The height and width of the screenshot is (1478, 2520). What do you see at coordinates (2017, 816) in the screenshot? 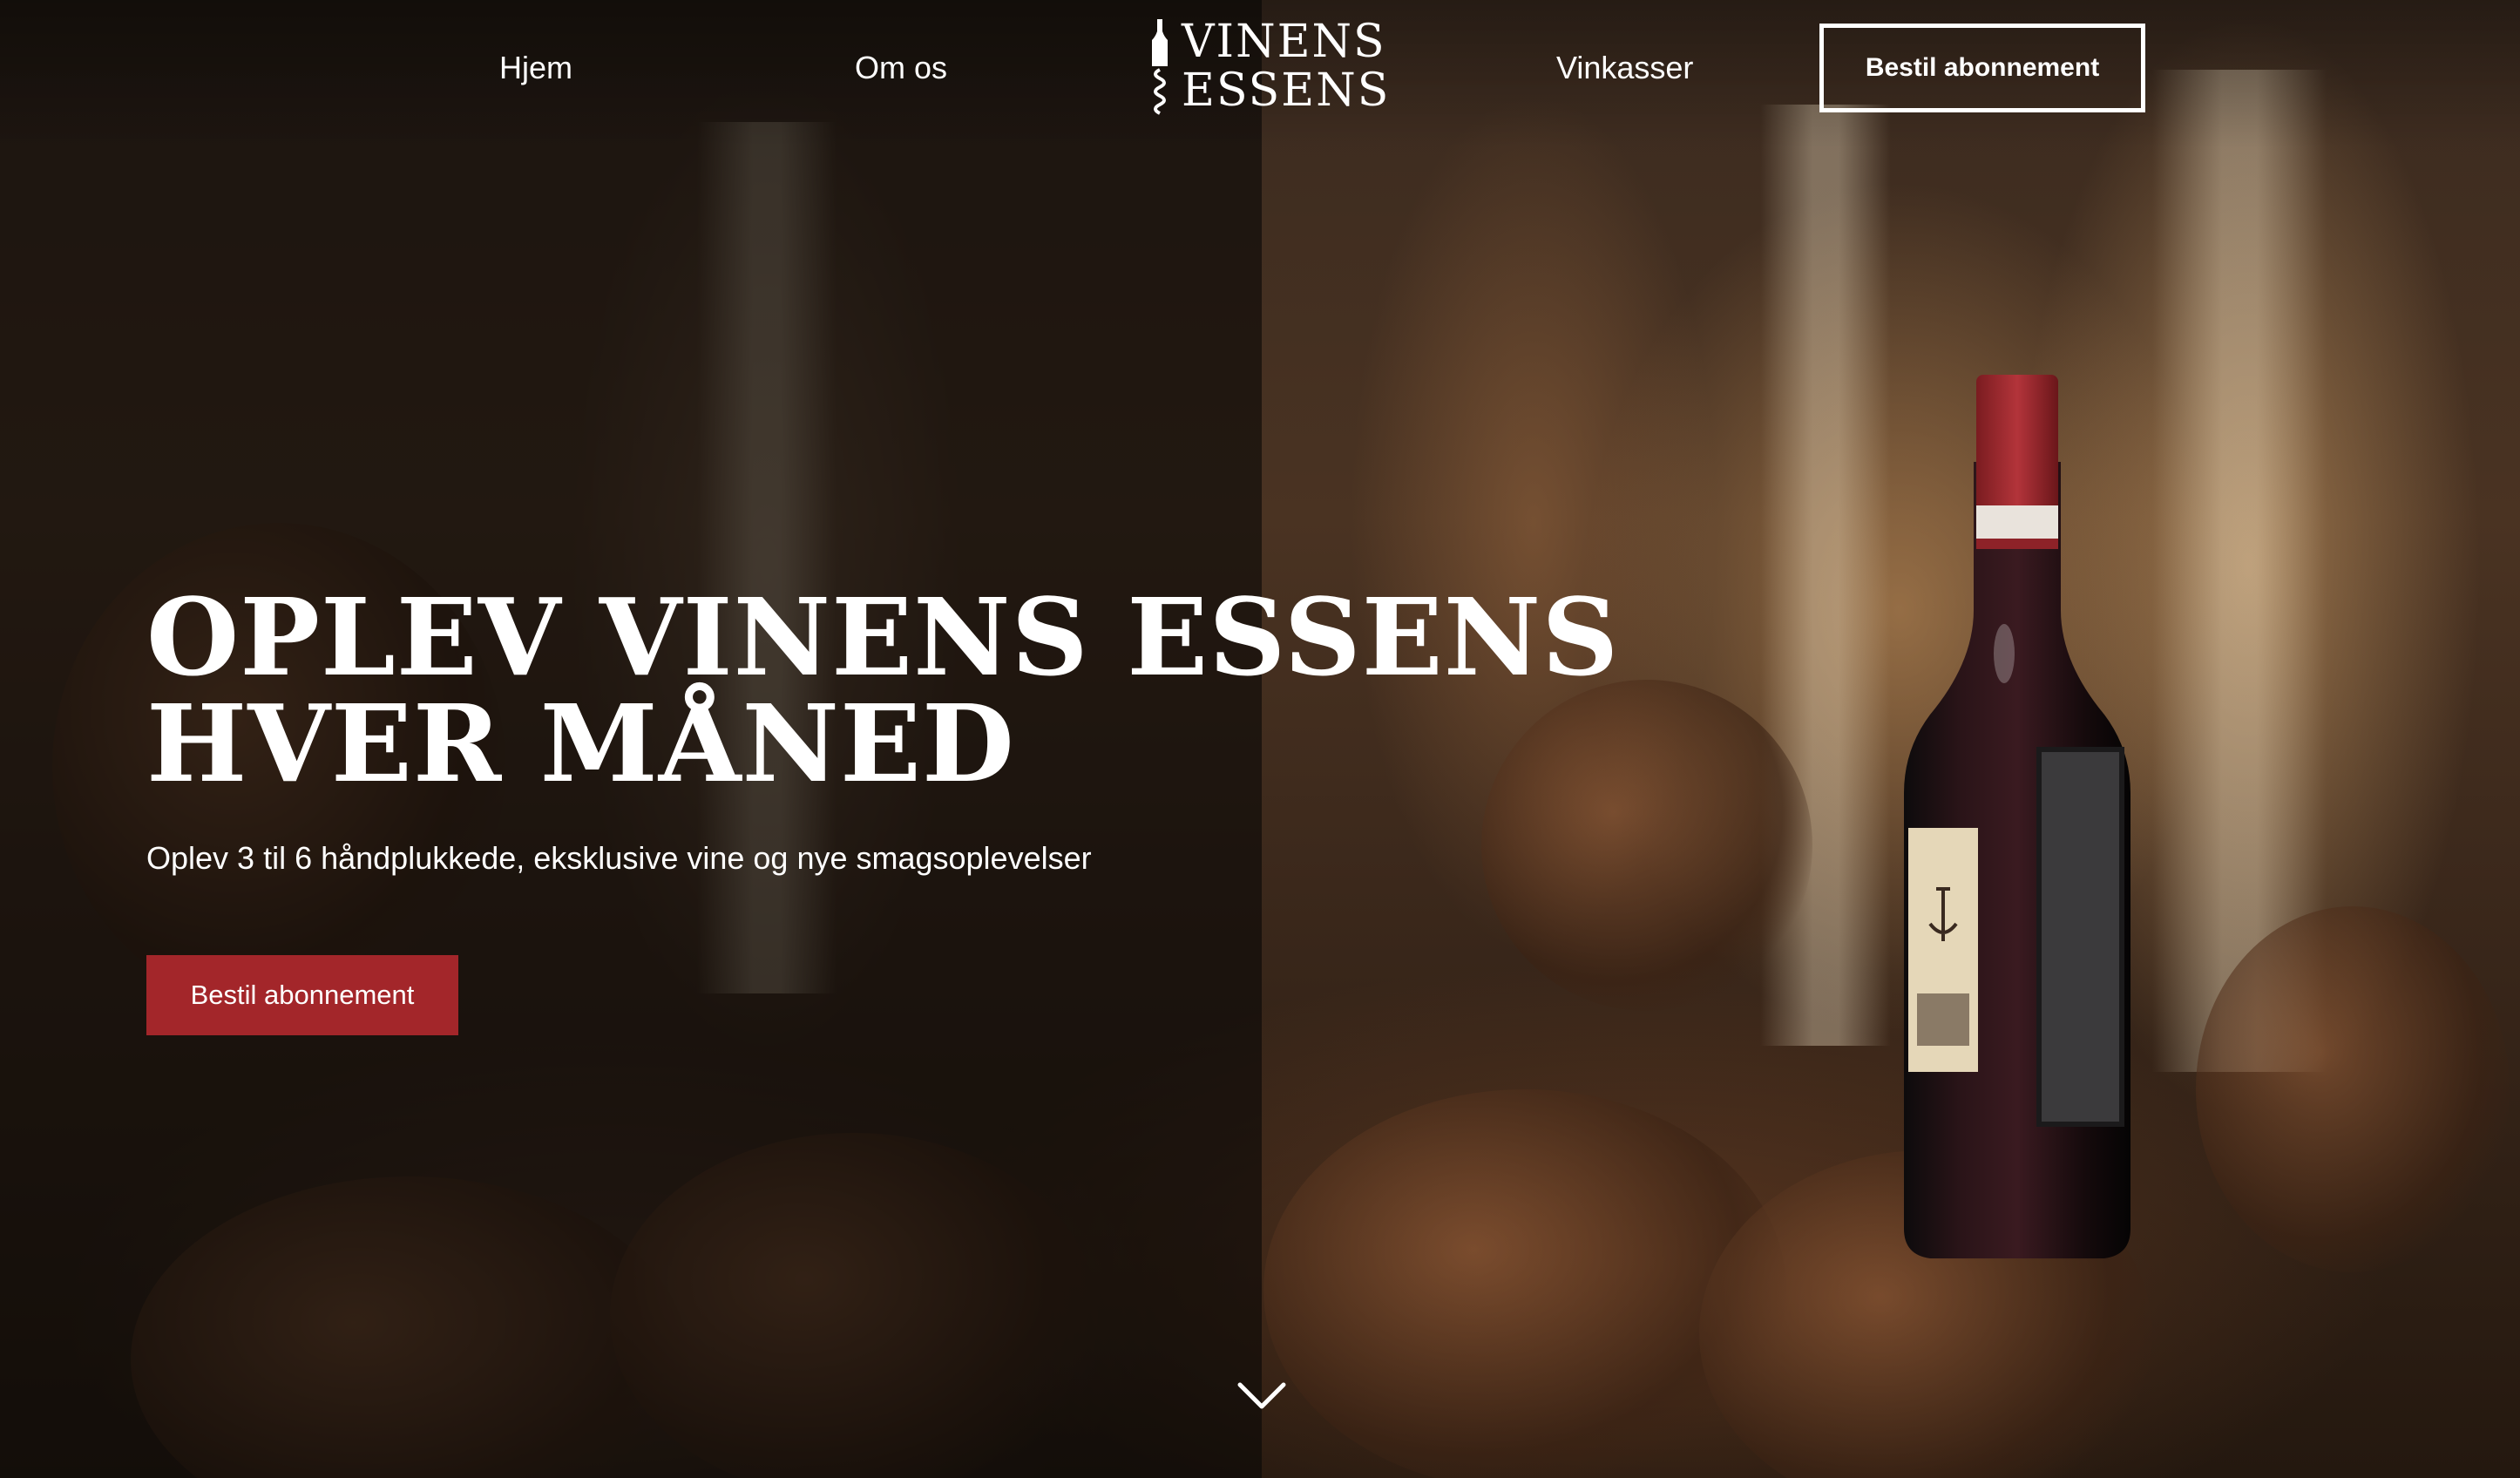
I see `wine-bottle-image` at bounding box center [2017, 816].